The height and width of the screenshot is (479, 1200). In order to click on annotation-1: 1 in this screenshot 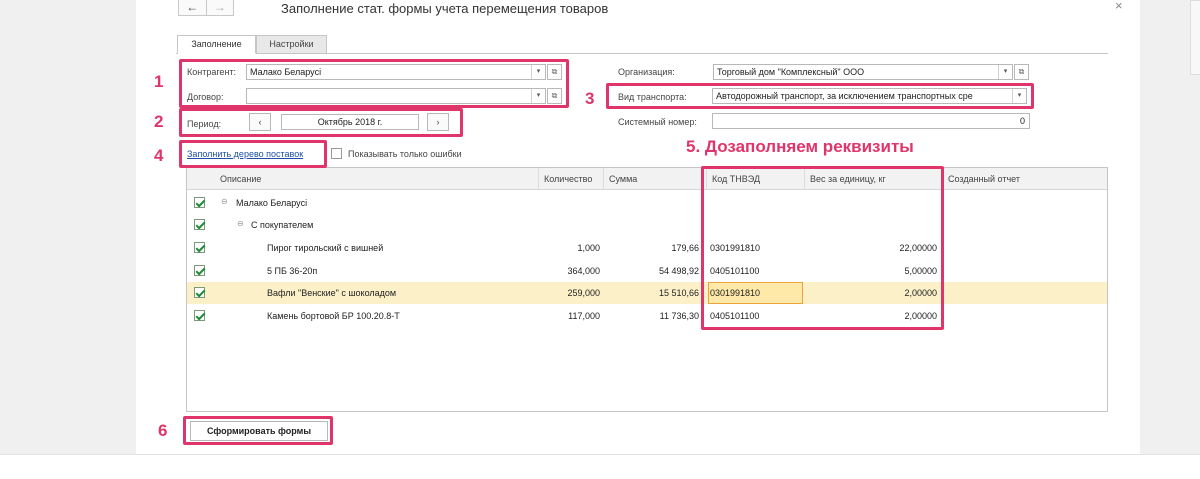, I will do `click(159, 81)`.